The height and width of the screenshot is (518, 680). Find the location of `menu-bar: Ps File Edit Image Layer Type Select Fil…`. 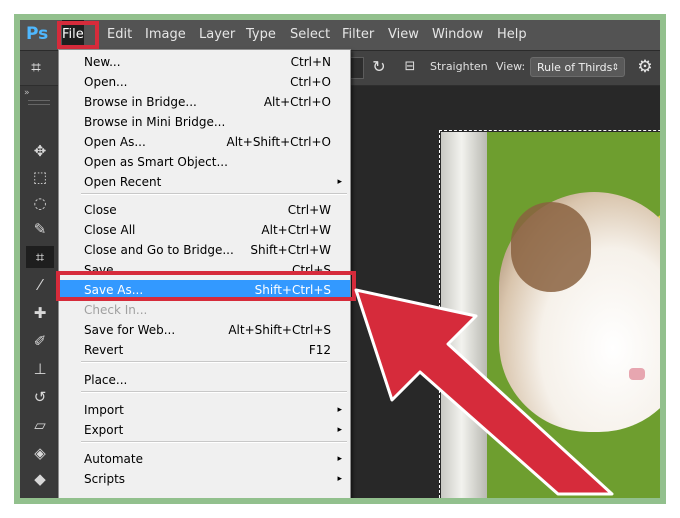

menu-bar: Ps File Edit Image Layer Type Select Fil… is located at coordinates (340, 35).